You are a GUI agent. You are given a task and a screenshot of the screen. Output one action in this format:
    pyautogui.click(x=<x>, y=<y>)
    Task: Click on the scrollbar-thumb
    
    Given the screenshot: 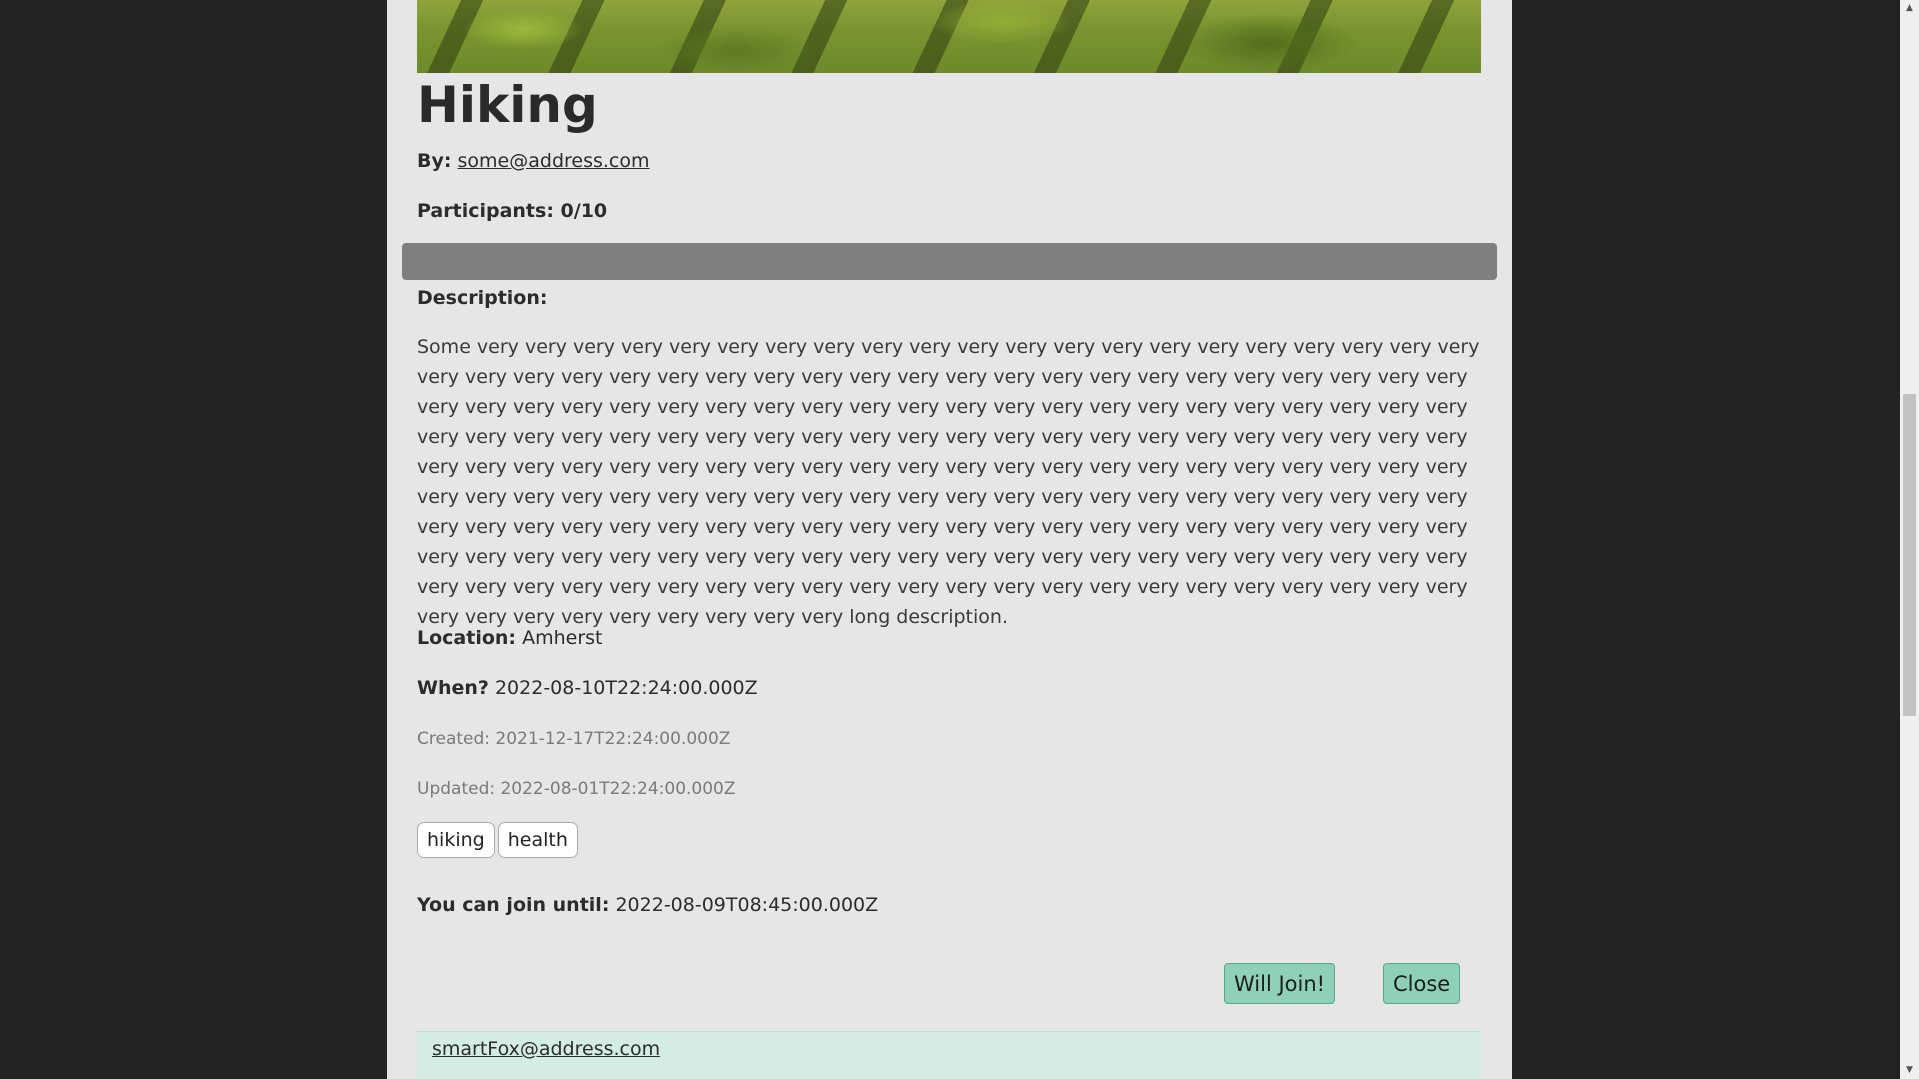 What is the action you would take?
    pyautogui.click(x=1909, y=555)
    